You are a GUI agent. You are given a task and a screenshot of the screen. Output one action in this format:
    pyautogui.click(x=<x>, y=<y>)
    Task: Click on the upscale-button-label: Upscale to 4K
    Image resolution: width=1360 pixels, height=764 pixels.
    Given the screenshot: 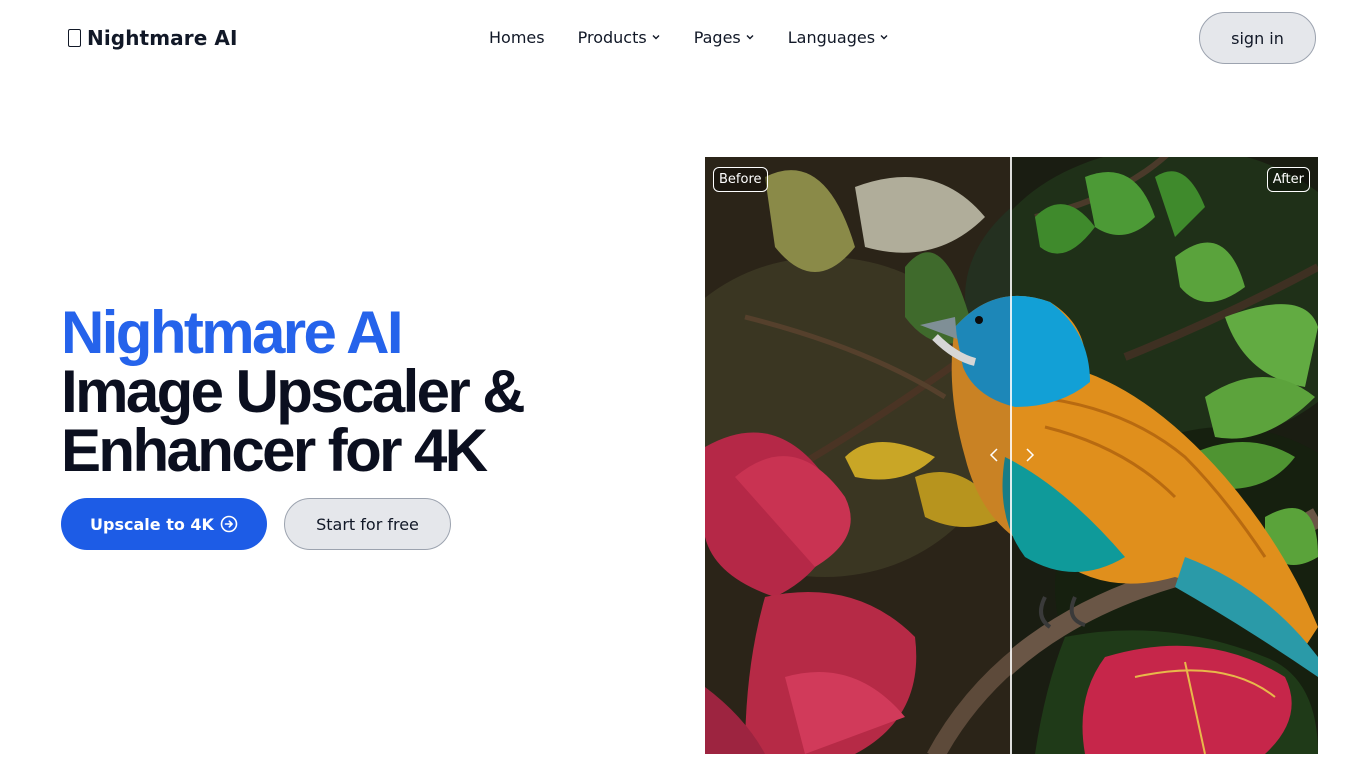 What is the action you would take?
    pyautogui.click(x=152, y=524)
    